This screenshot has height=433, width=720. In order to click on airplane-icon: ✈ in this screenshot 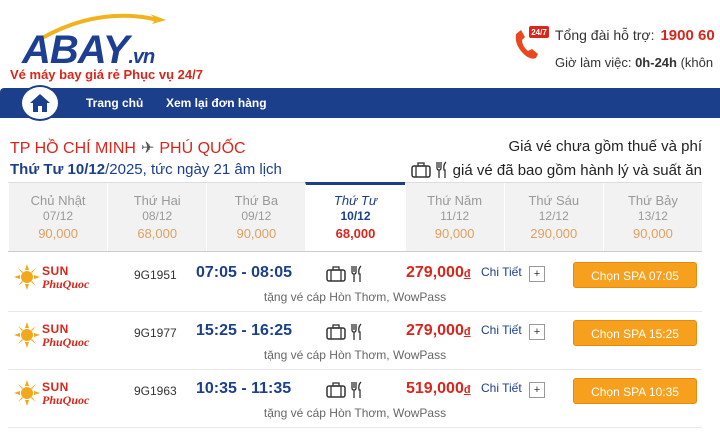, I will do `click(147, 148)`.